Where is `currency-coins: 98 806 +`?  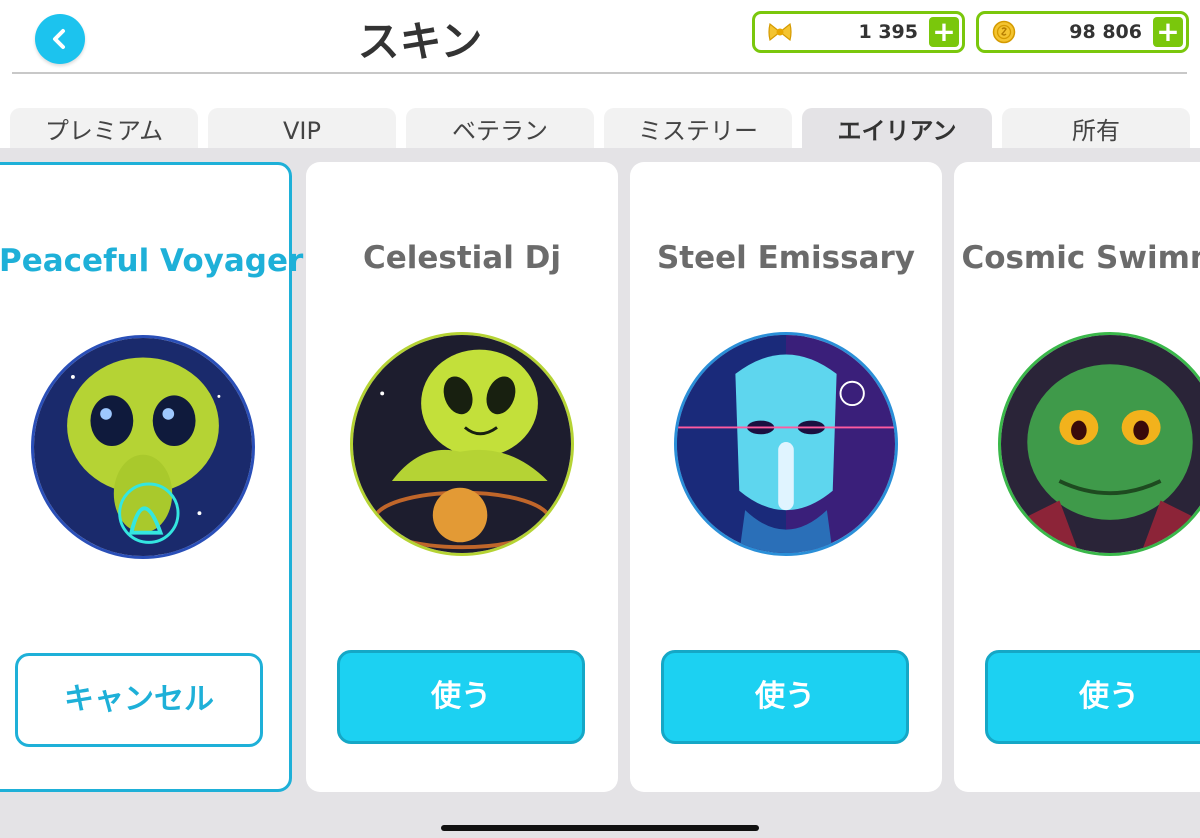 currency-coins: 98 806 + is located at coordinates (1082, 32).